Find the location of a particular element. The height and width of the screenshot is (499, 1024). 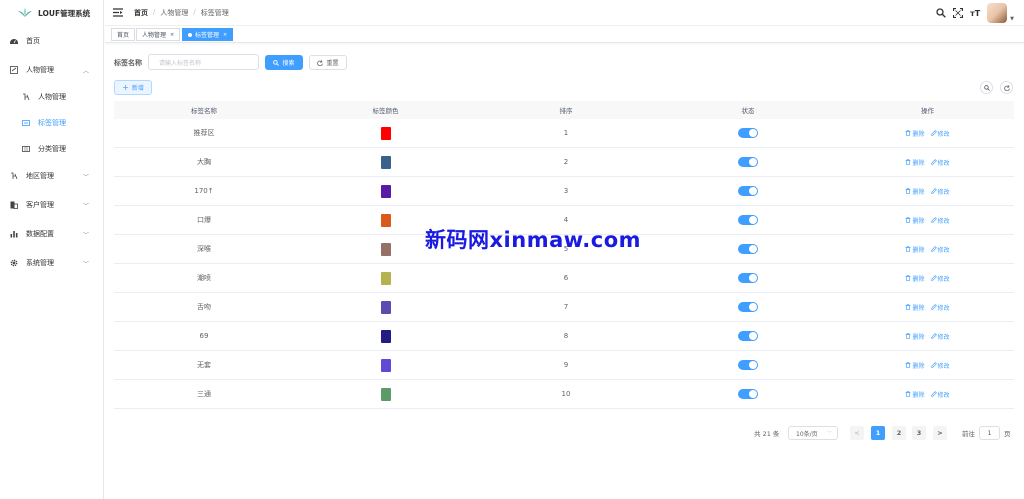

add-button: + 新增 is located at coordinates (133, 87).